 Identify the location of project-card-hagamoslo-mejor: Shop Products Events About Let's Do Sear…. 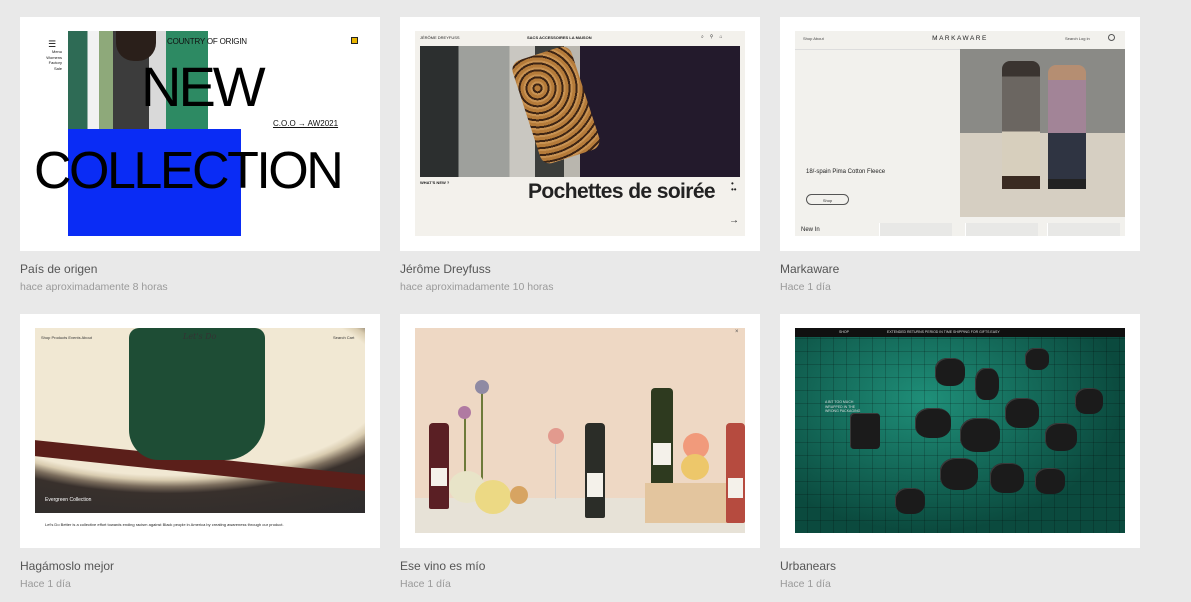
(200, 431).